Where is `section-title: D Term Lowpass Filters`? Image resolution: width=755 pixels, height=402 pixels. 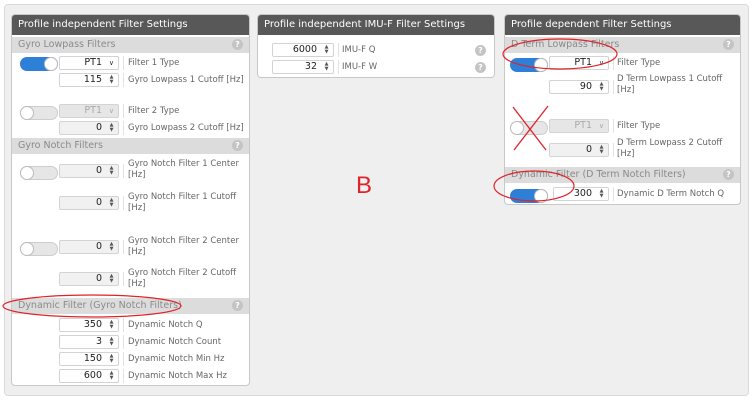 section-title: D Term Lowpass Filters is located at coordinates (565, 44).